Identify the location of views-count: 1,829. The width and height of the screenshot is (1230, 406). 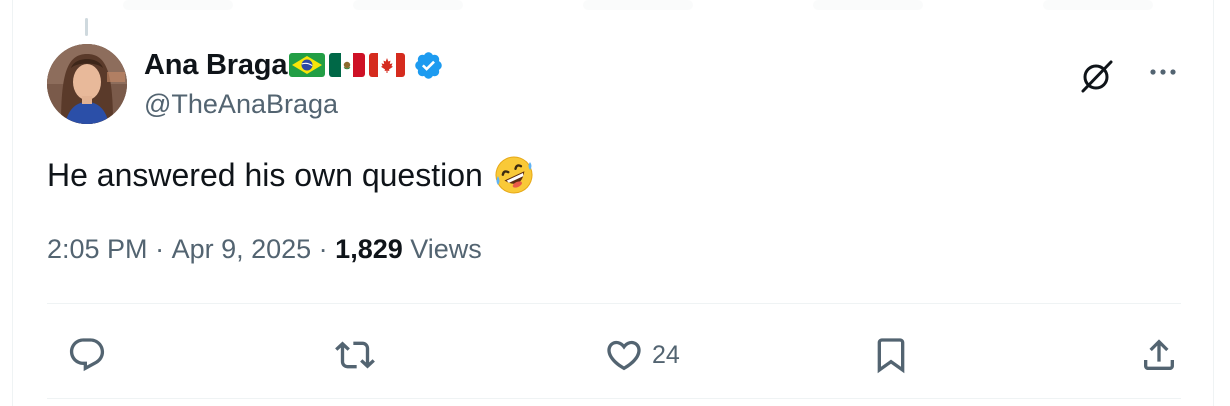
(369, 249).